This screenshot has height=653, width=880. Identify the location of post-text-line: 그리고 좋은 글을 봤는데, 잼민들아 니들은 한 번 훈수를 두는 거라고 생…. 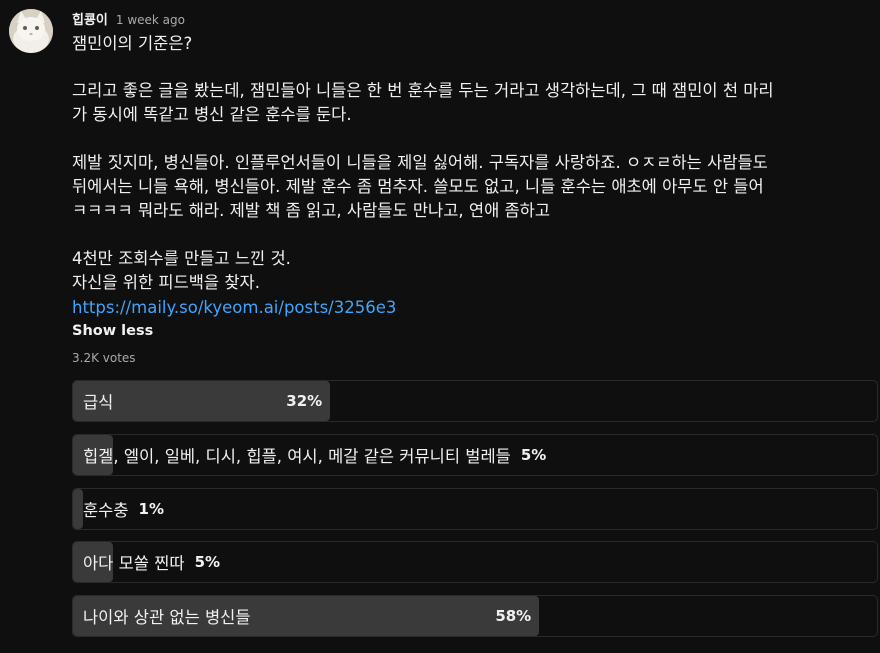
(423, 90).